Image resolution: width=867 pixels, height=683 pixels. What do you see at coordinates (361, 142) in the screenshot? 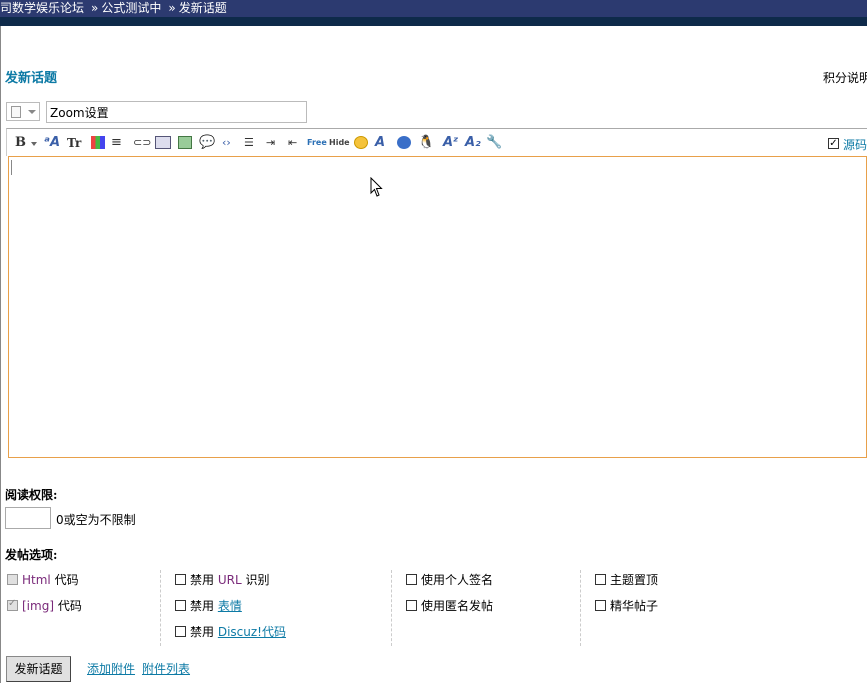
I see `smiley-icon` at bounding box center [361, 142].